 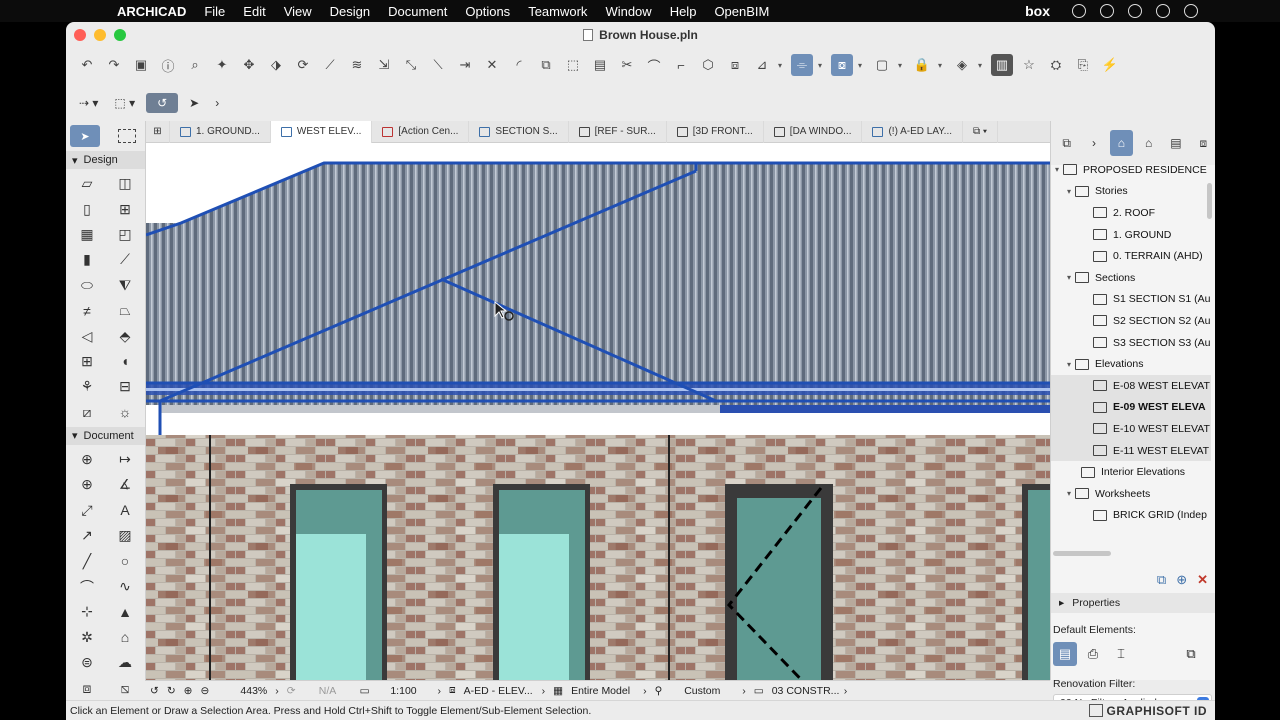 I want to click on intersect-icon: ✕, so click(x=492, y=65).